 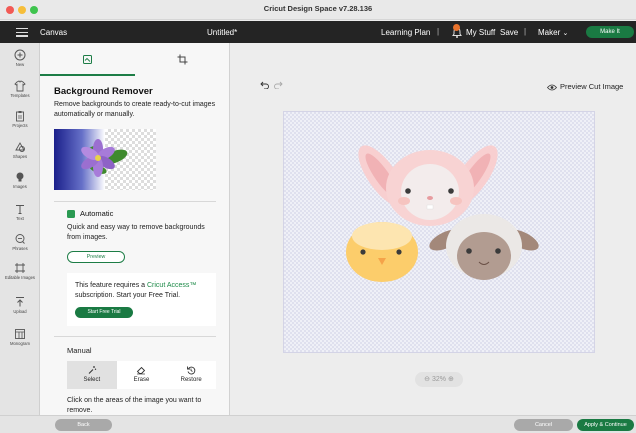 I want to click on toolbar-item-monogram: Monogram, so click(x=20, y=337).